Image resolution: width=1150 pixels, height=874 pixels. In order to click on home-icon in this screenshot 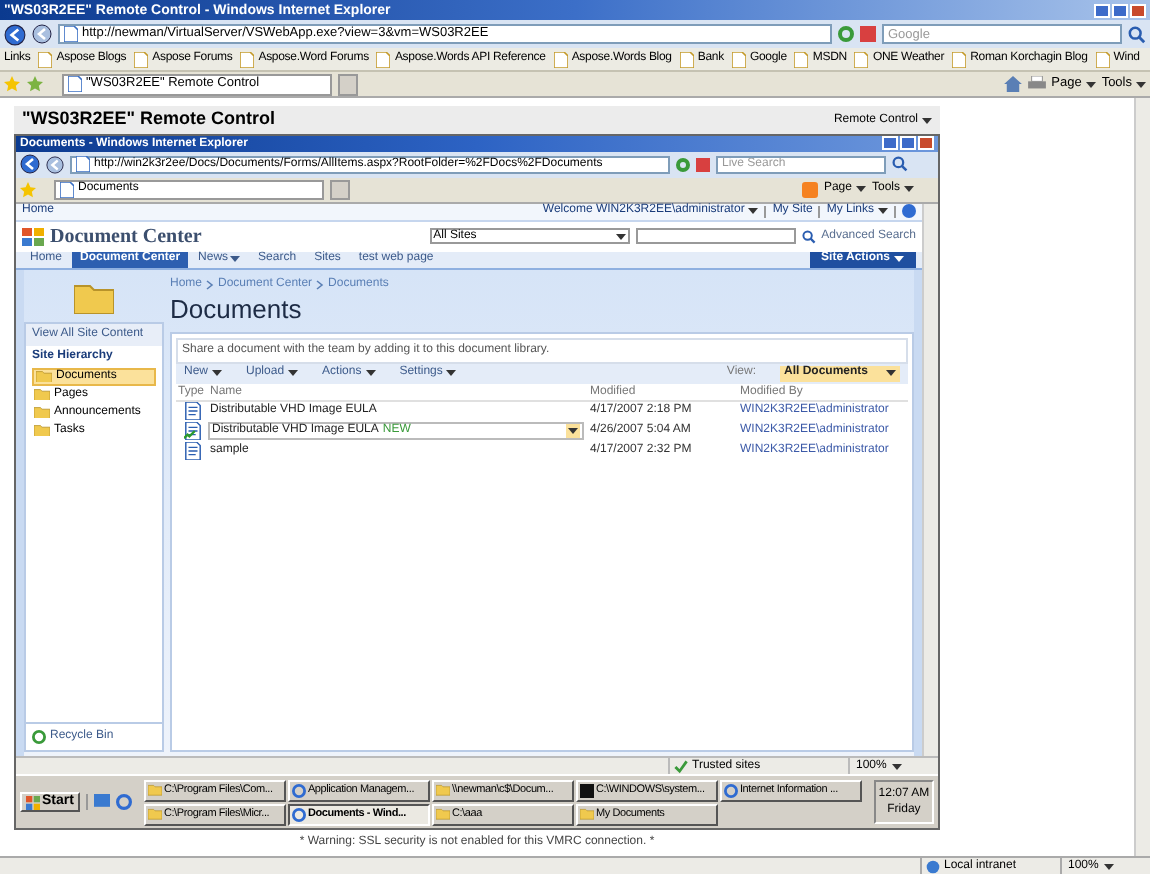, I will do `click(1012, 84)`.